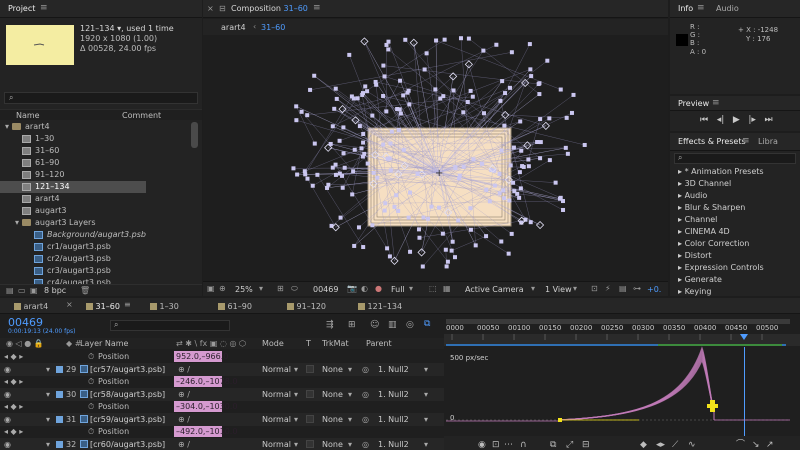 The height and width of the screenshot is (450, 800). I want to click on flowchart-icon: ⊶, so click(637, 288).